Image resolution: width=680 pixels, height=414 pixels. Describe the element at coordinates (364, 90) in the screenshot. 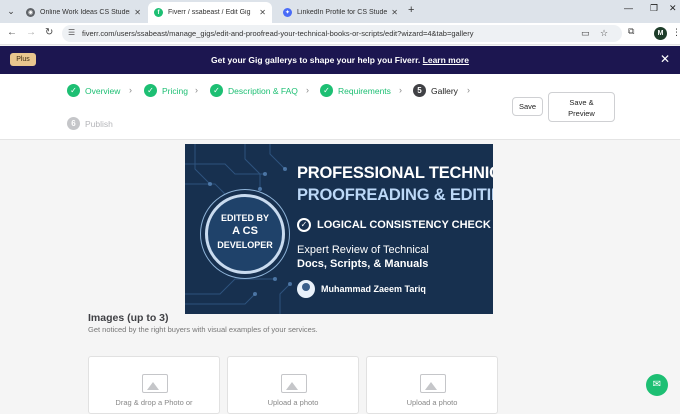

I see `step-label: Requirements` at that location.